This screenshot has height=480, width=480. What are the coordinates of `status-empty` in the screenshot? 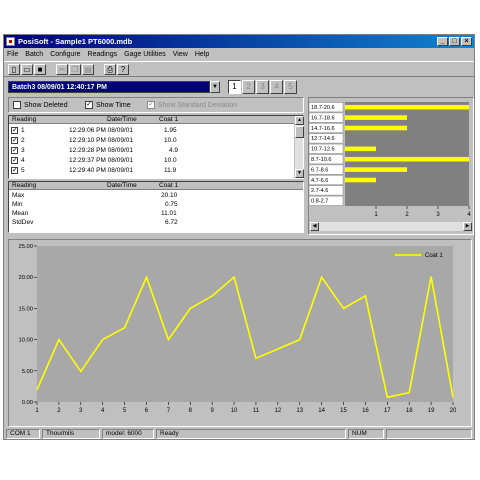 It's located at (429, 434).